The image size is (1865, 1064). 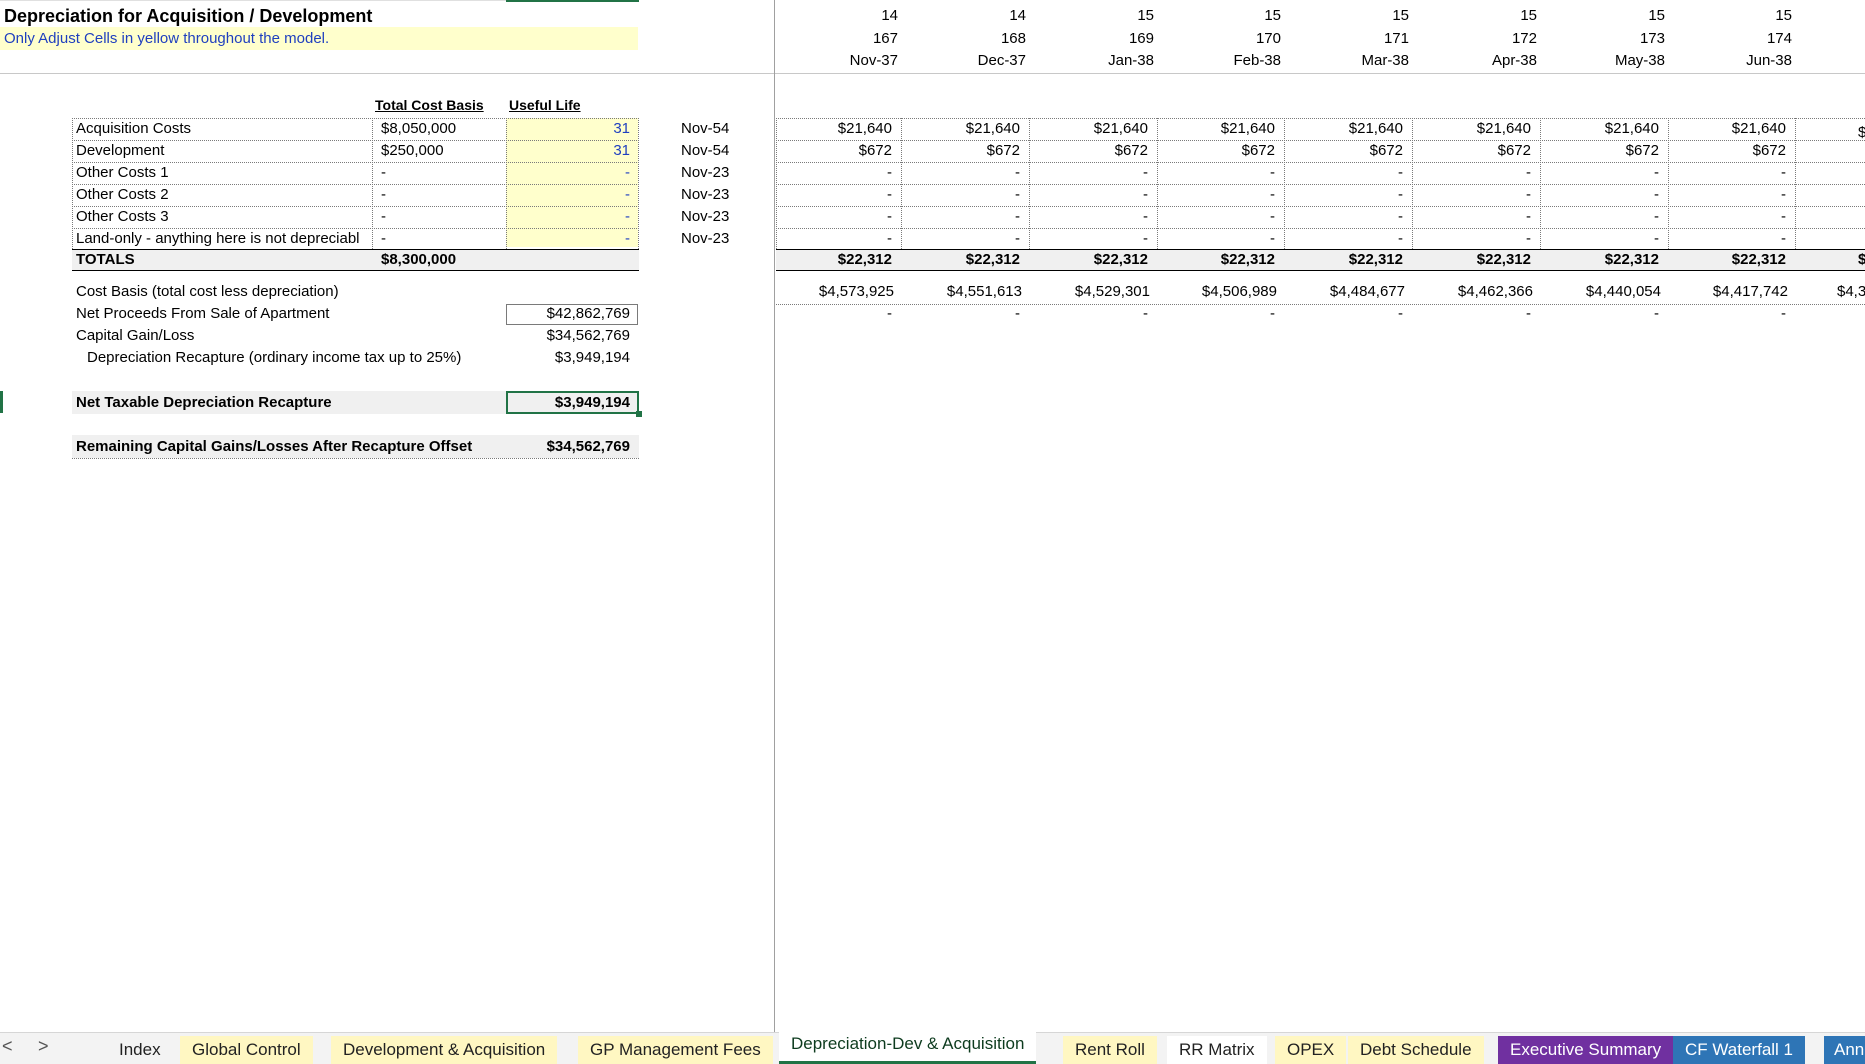 I want to click on totals-basis: $8,300,000, so click(x=418, y=259).